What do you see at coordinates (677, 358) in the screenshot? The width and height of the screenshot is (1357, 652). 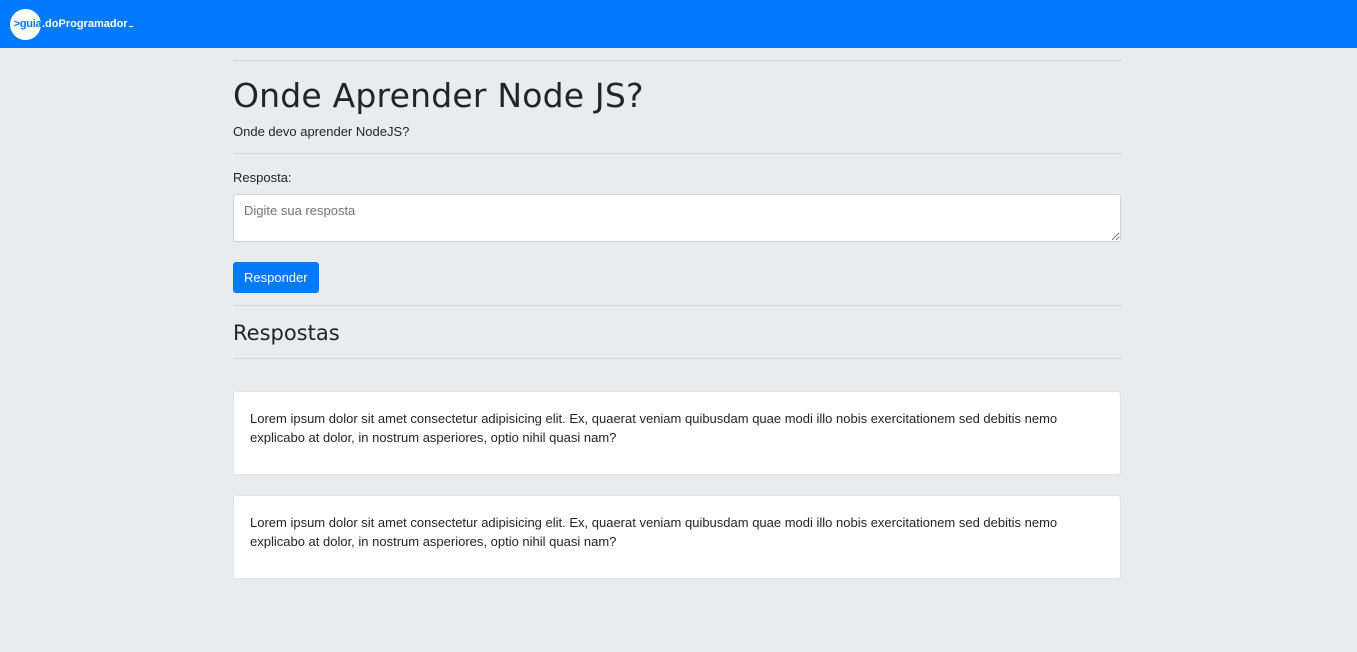 I see `answers-divider` at bounding box center [677, 358].